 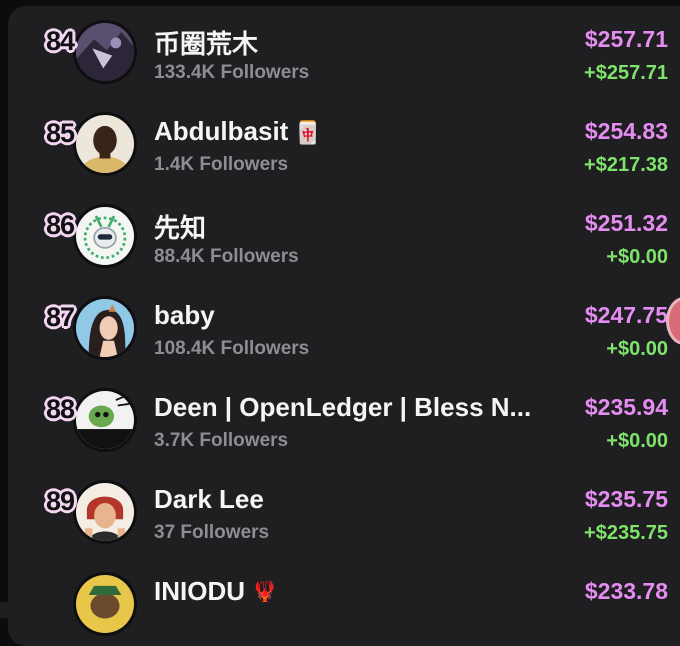 I want to click on rank-number: 88, so click(x=60, y=409).